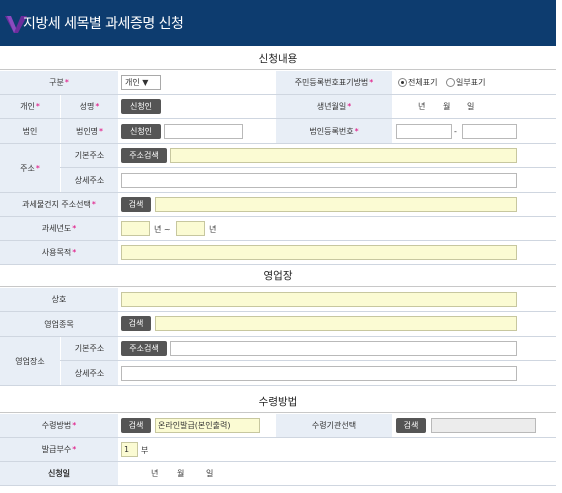 The height and width of the screenshot is (493, 562). Describe the element at coordinates (423, 82) in the screenshot. I see `ssn-full-label: 전체표기` at that location.